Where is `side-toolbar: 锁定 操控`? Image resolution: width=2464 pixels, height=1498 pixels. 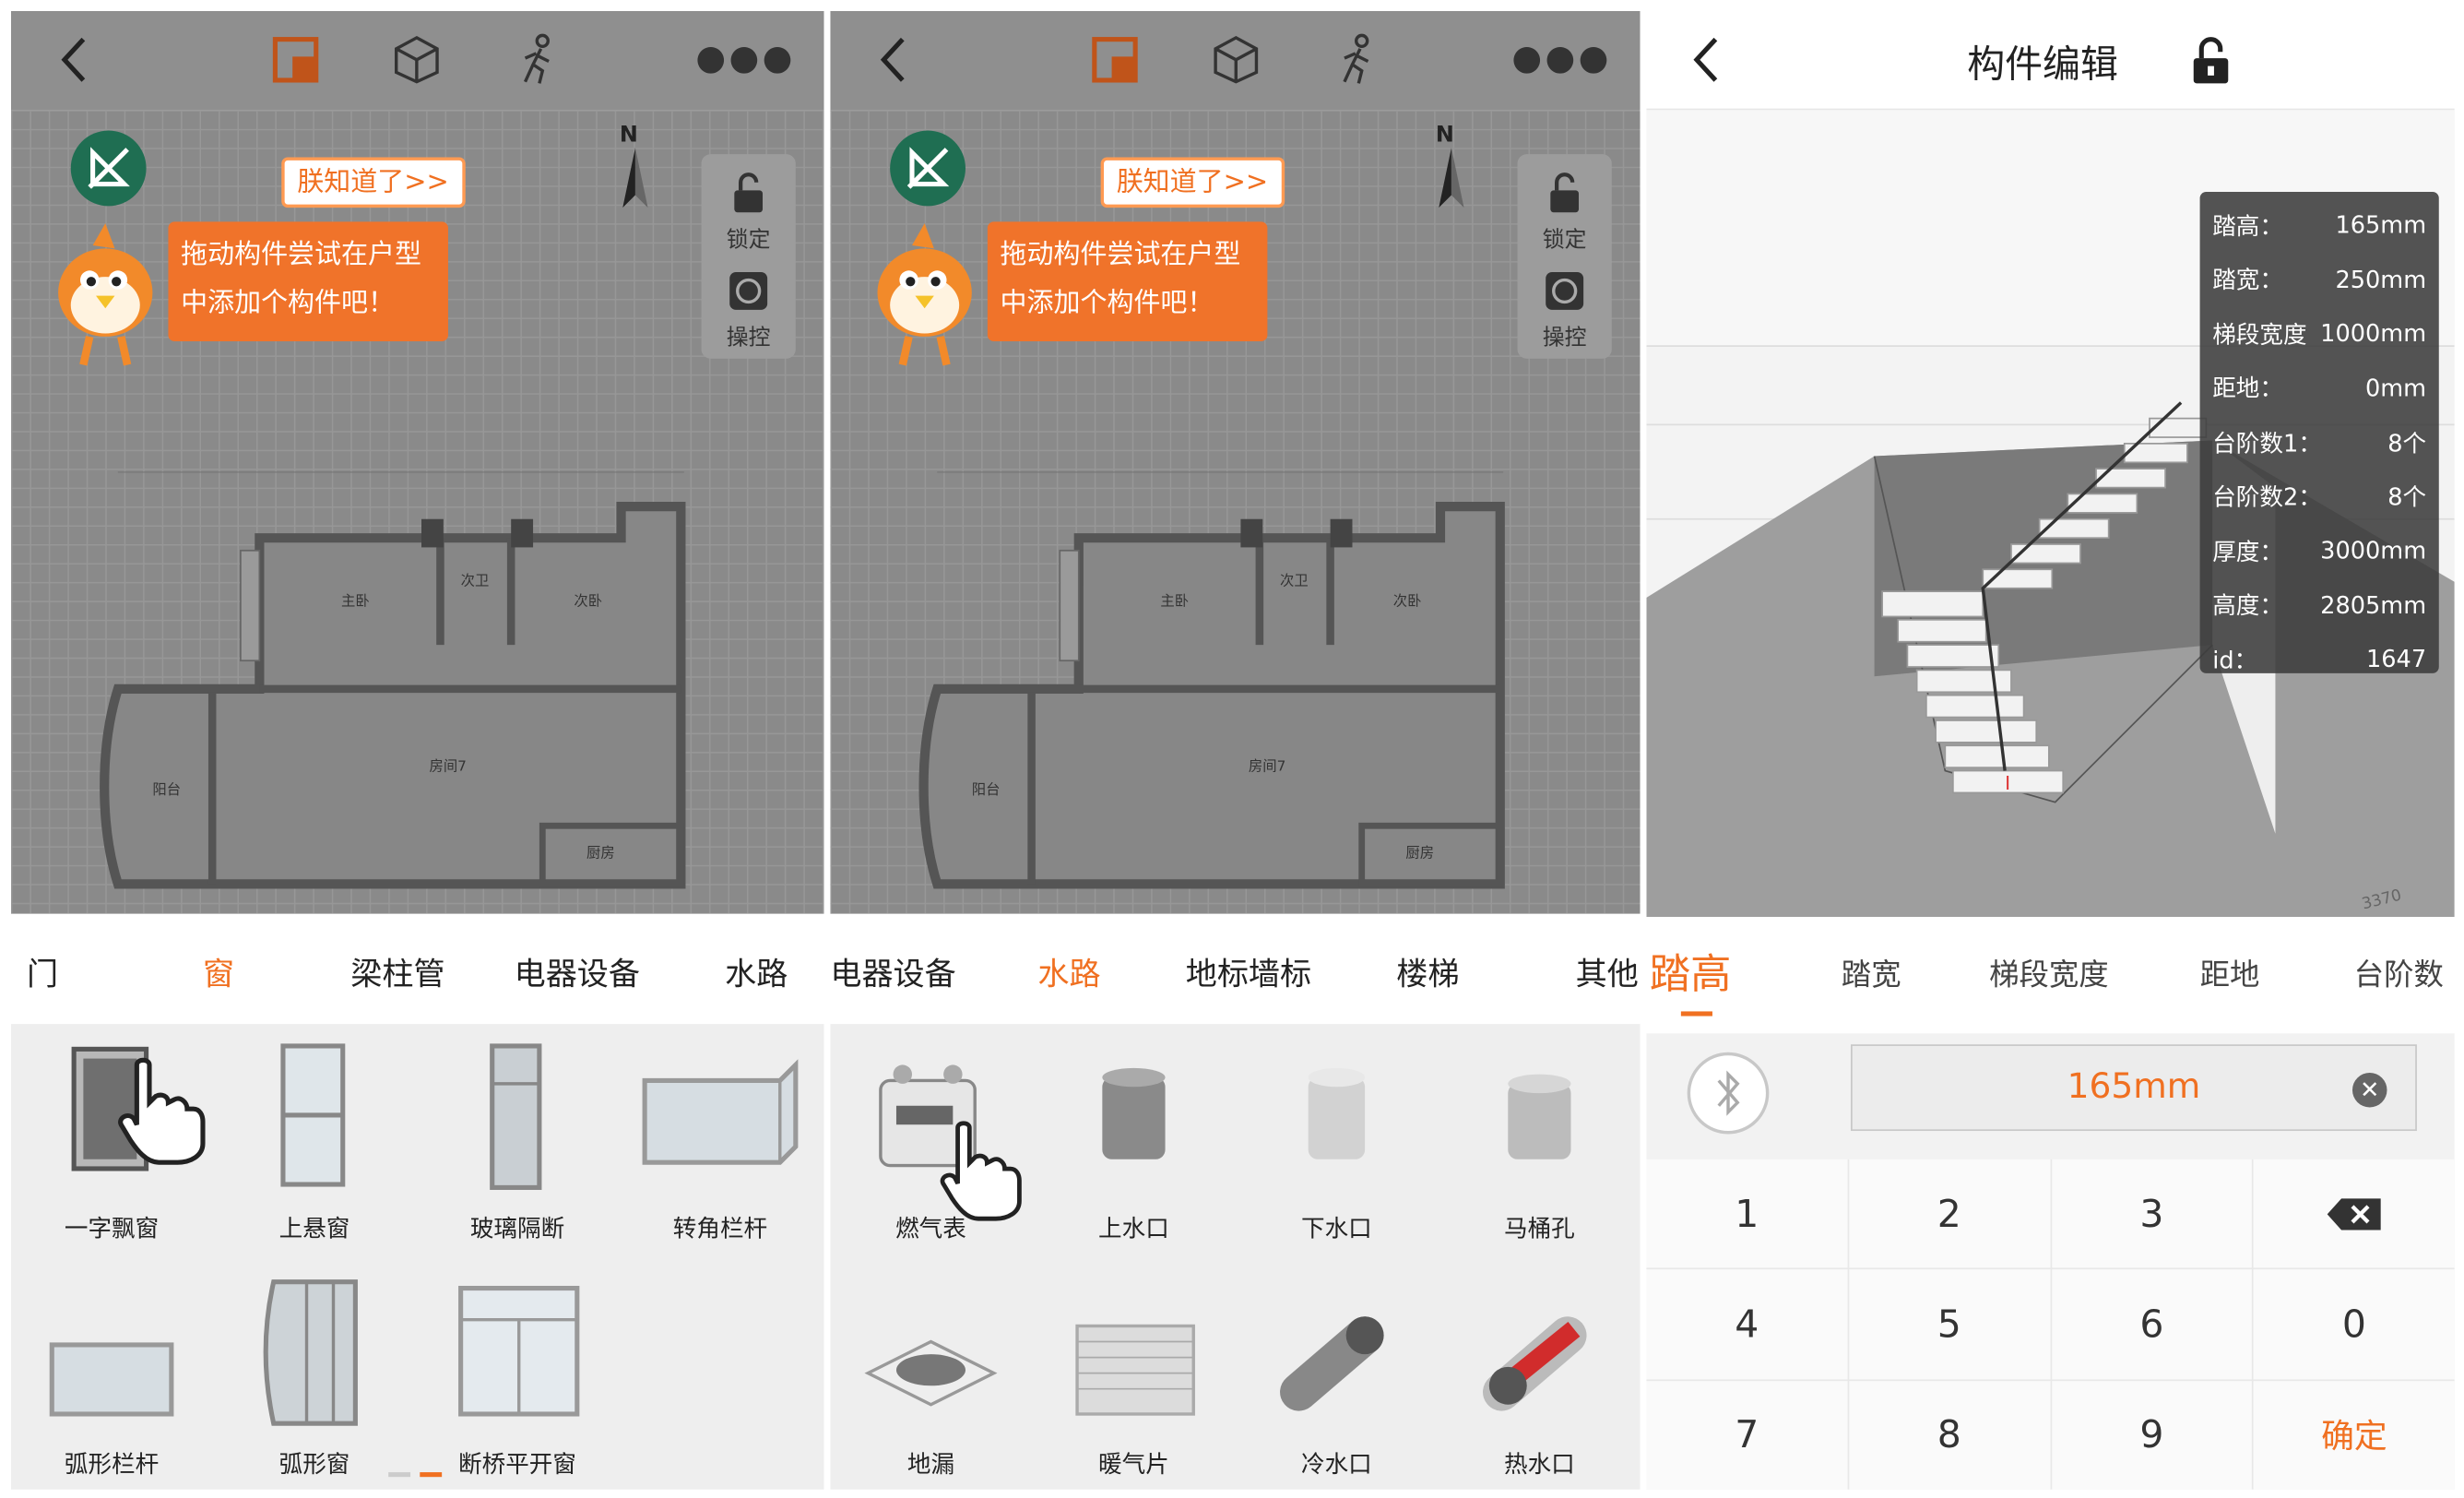 side-toolbar: 锁定 操控 is located at coordinates (749, 256).